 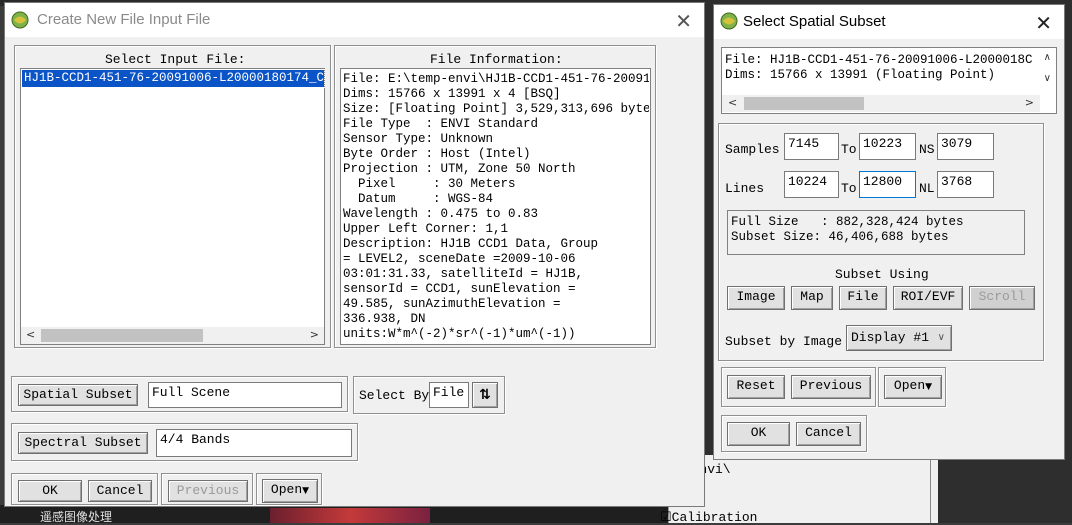 I want to click on file-info-line: sensorId = CCD1, sunElevation =, so click(x=459, y=289).